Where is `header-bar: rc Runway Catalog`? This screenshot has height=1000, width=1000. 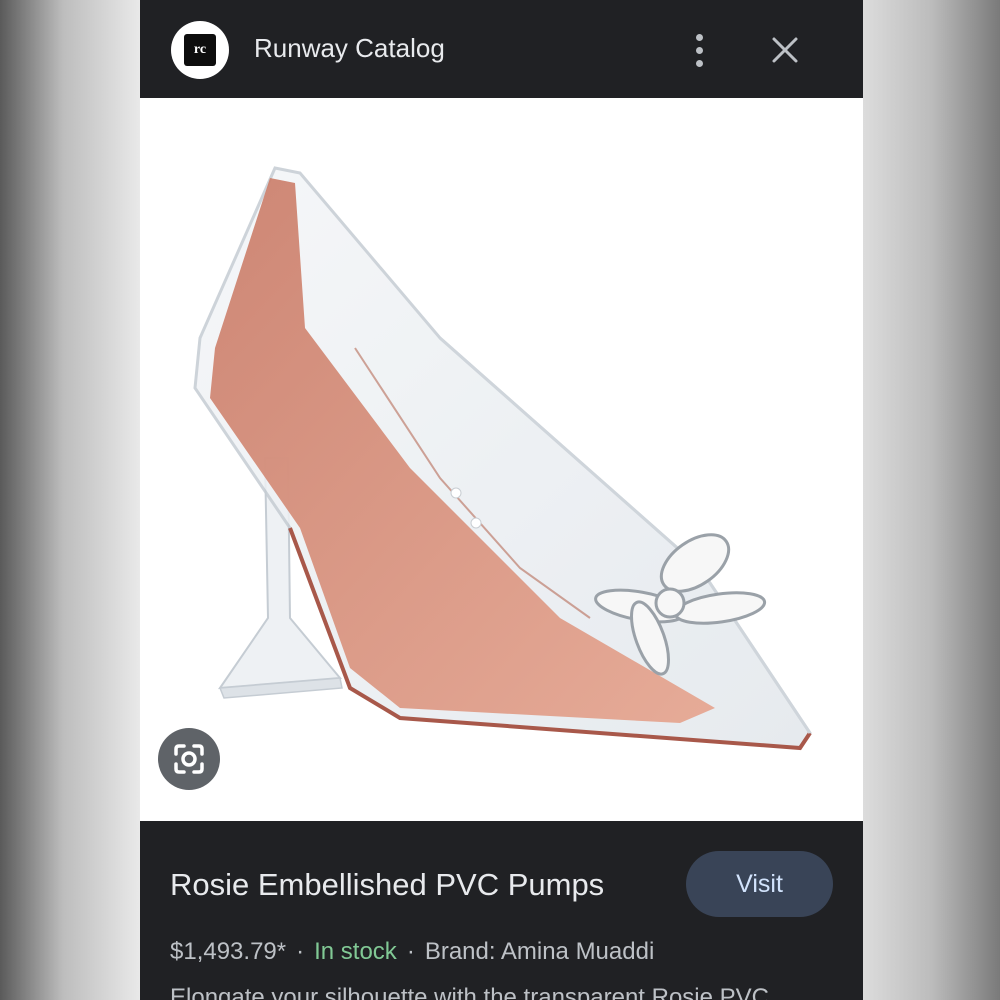 header-bar: rc Runway Catalog is located at coordinates (501, 49).